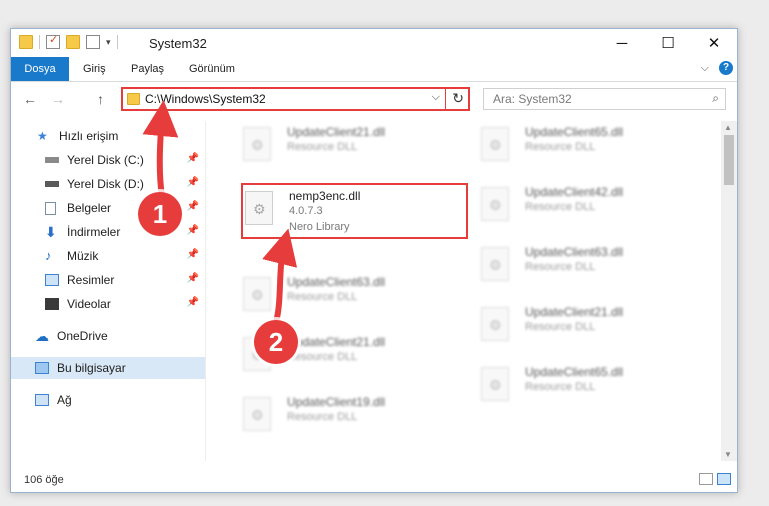 The width and height of the screenshot is (769, 506). What do you see at coordinates (622, 43) in the screenshot?
I see `minimize-button: ─` at bounding box center [622, 43].